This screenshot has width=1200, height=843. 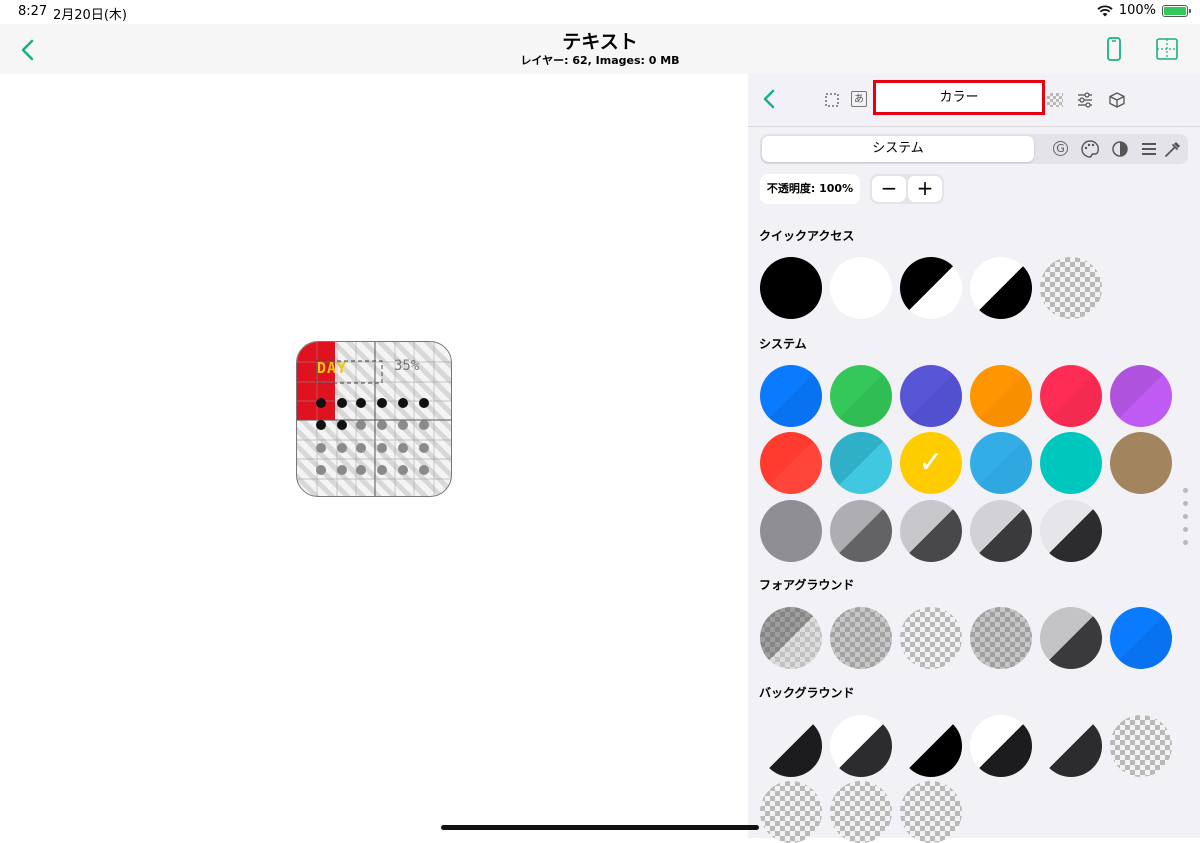 What do you see at coordinates (1085, 100) in the screenshot?
I see `sliders-icon` at bounding box center [1085, 100].